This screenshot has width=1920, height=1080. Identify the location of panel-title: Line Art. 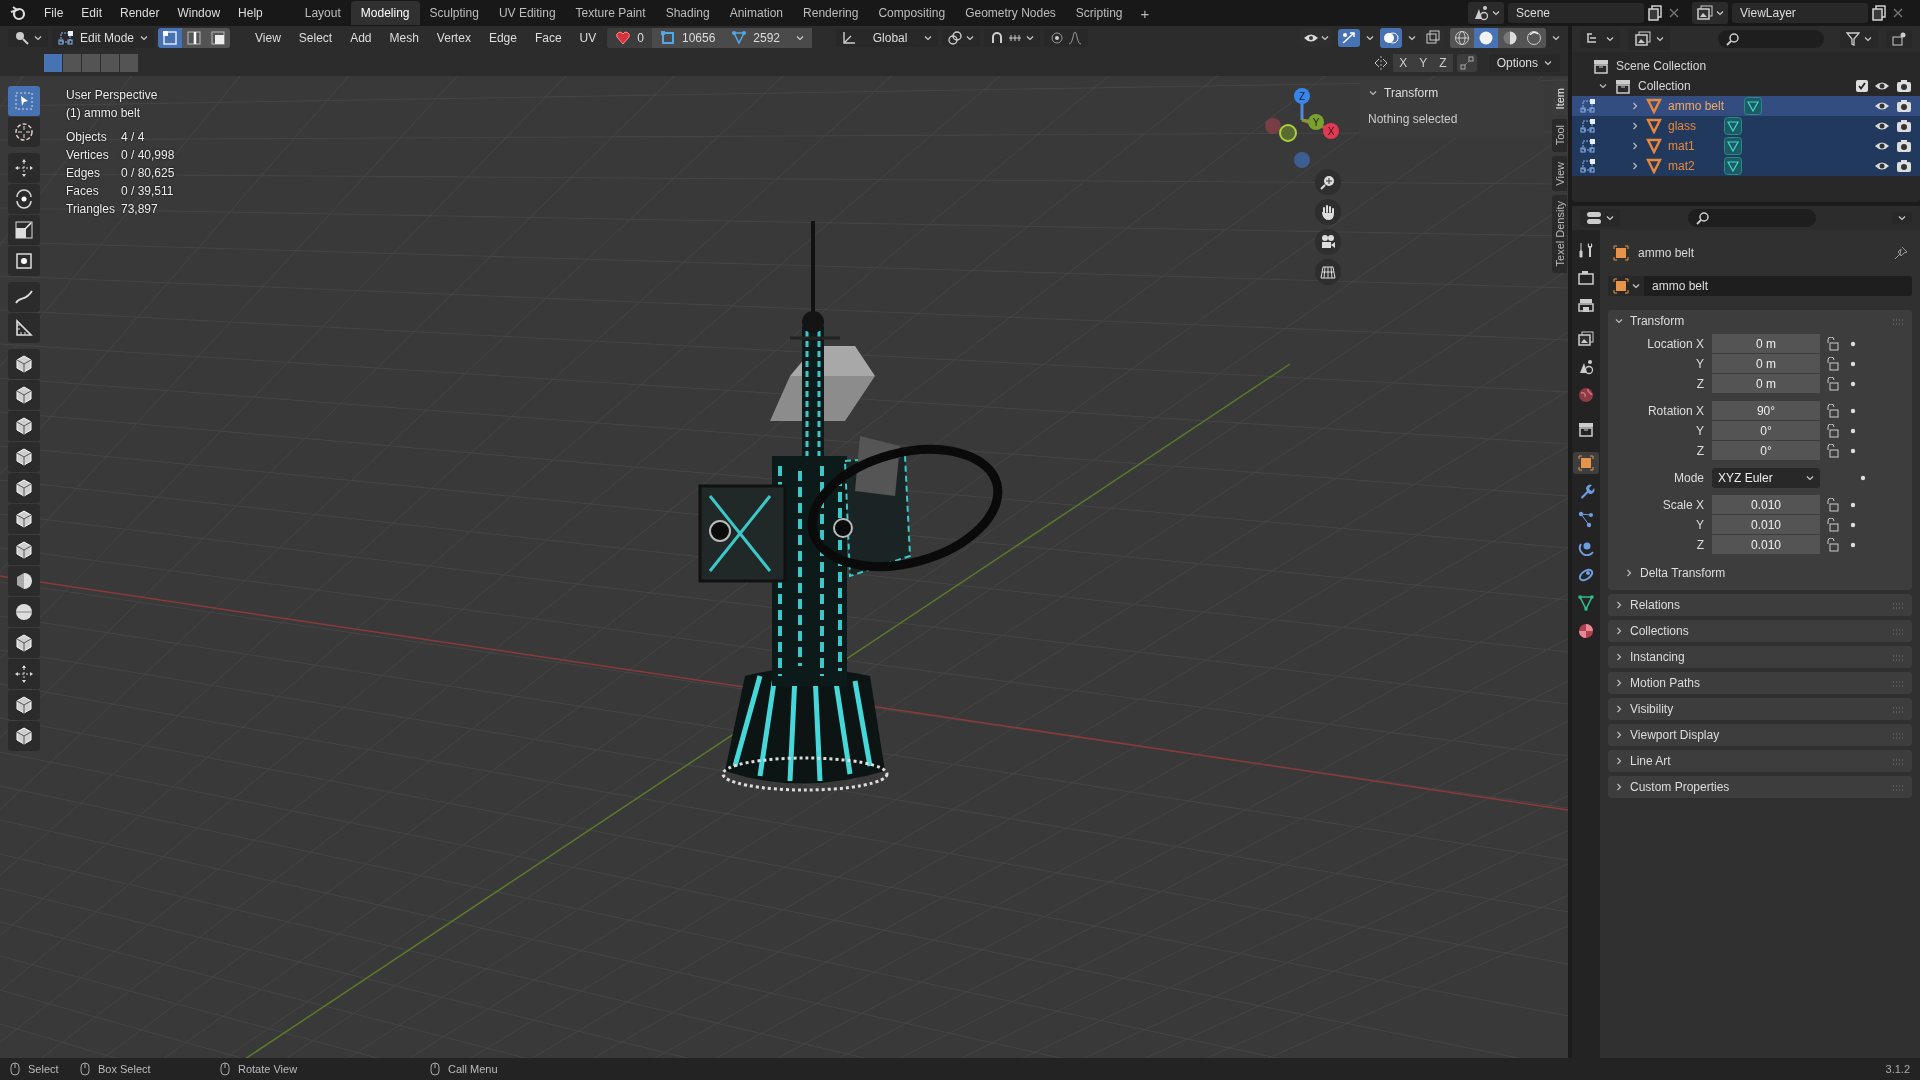
(1650, 761).